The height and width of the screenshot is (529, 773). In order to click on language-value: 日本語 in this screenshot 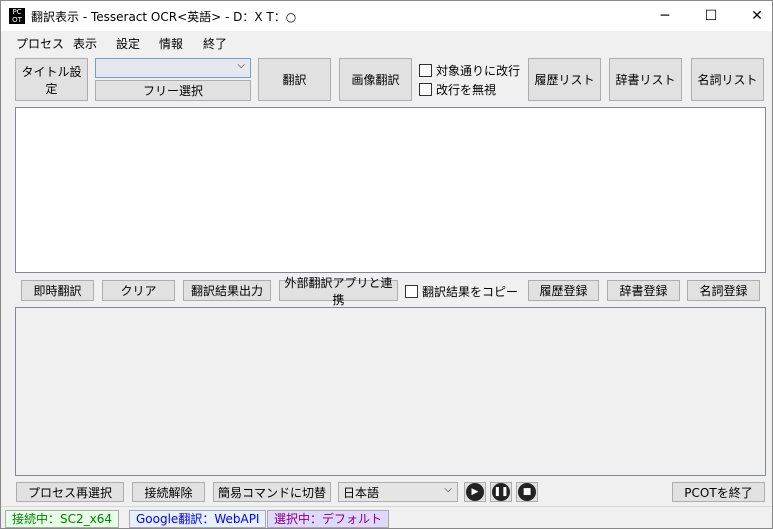, I will do `click(361, 493)`.